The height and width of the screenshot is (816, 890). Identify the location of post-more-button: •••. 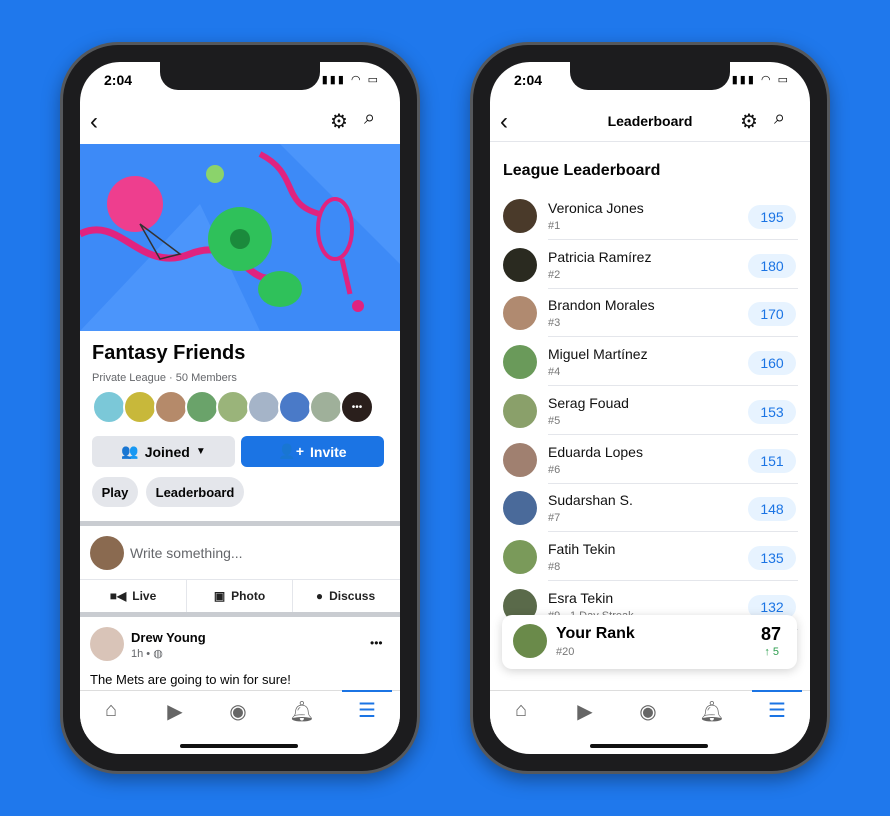
(376, 643).